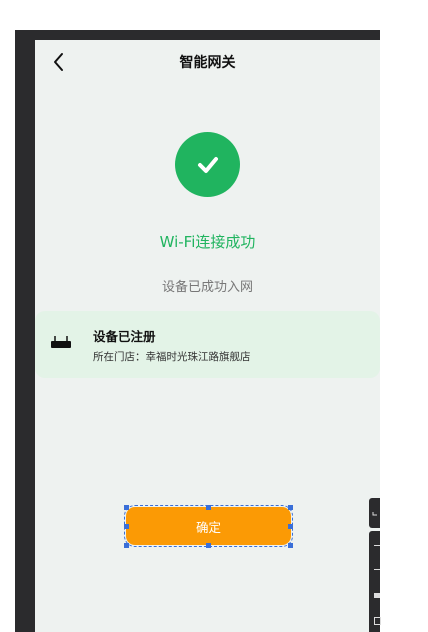 This screenshot has height=632, width=428. I want to click on undo-icon, so click(374, 514).